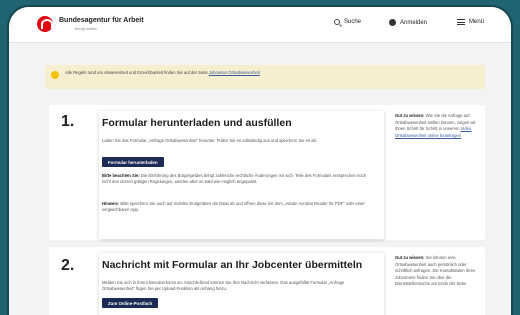  What do you see at coordinates (55, 75) in the screenshot?
I see `info-icon` at bounding box center [55, 75].